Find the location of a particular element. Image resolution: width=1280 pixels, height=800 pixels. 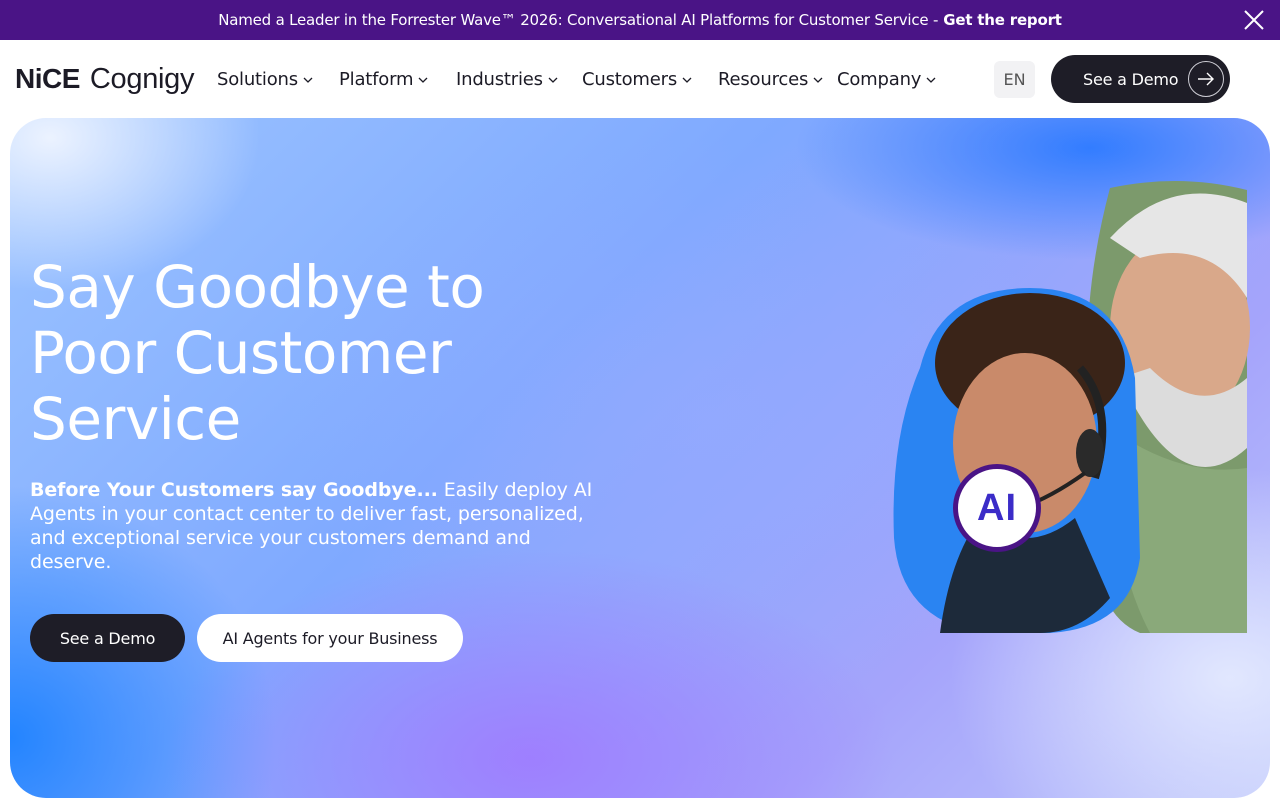

nice-cognigy-logo: NiCE Cognigy is located at coordinates (105, 79).